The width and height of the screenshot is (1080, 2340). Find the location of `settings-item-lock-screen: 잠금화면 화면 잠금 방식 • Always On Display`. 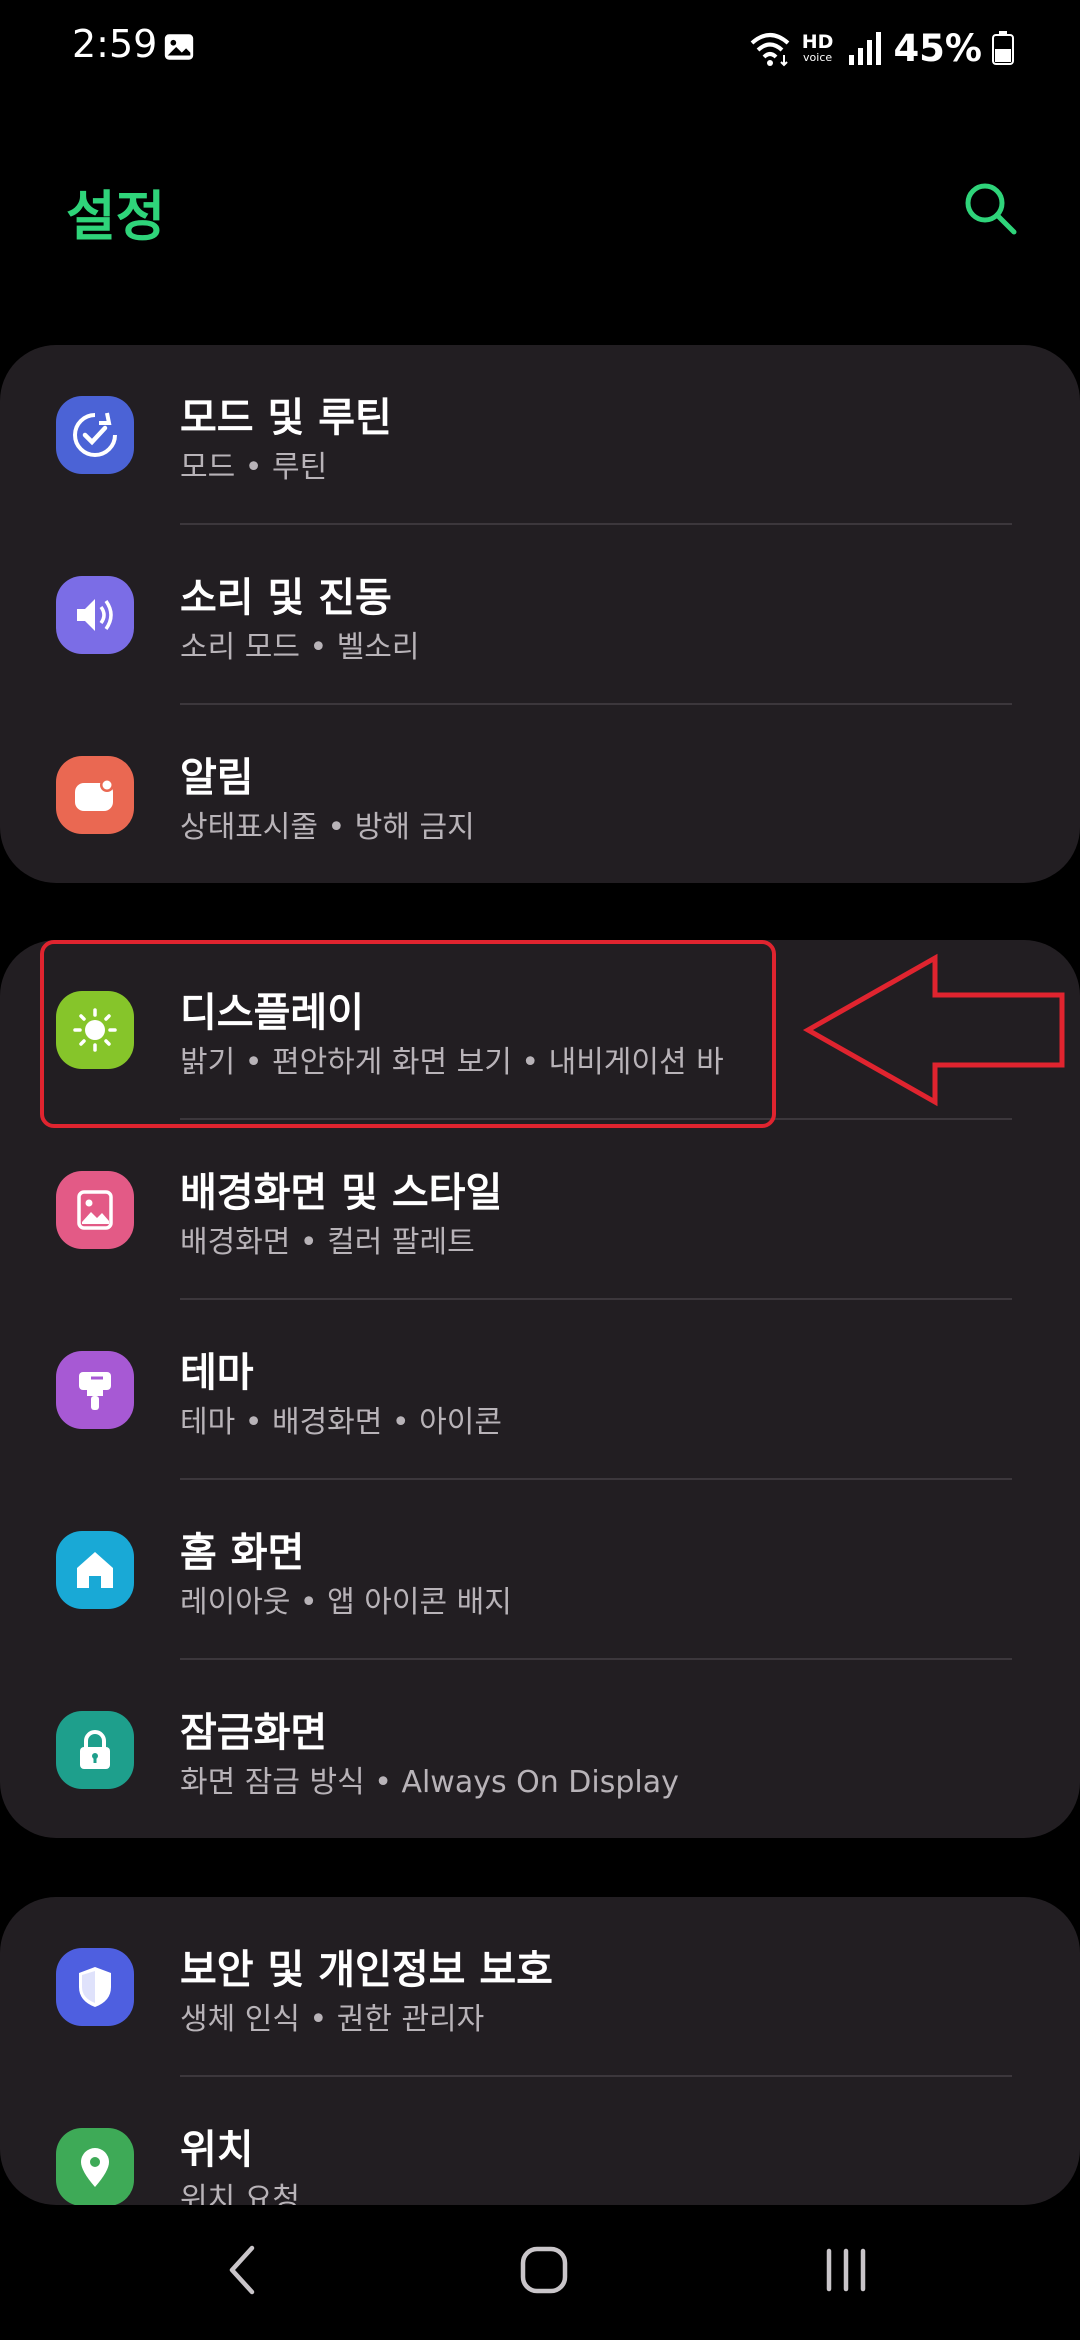

settings-item-lock-screen: 잠금화면 화면 잠금 방식 • Always On Display is located at coordinates (540, 1749).